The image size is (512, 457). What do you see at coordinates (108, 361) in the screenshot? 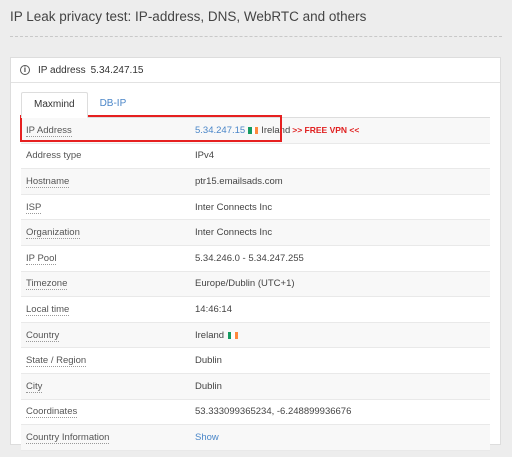
I see `row-label: State / Region` at bounding box center [108, 361].